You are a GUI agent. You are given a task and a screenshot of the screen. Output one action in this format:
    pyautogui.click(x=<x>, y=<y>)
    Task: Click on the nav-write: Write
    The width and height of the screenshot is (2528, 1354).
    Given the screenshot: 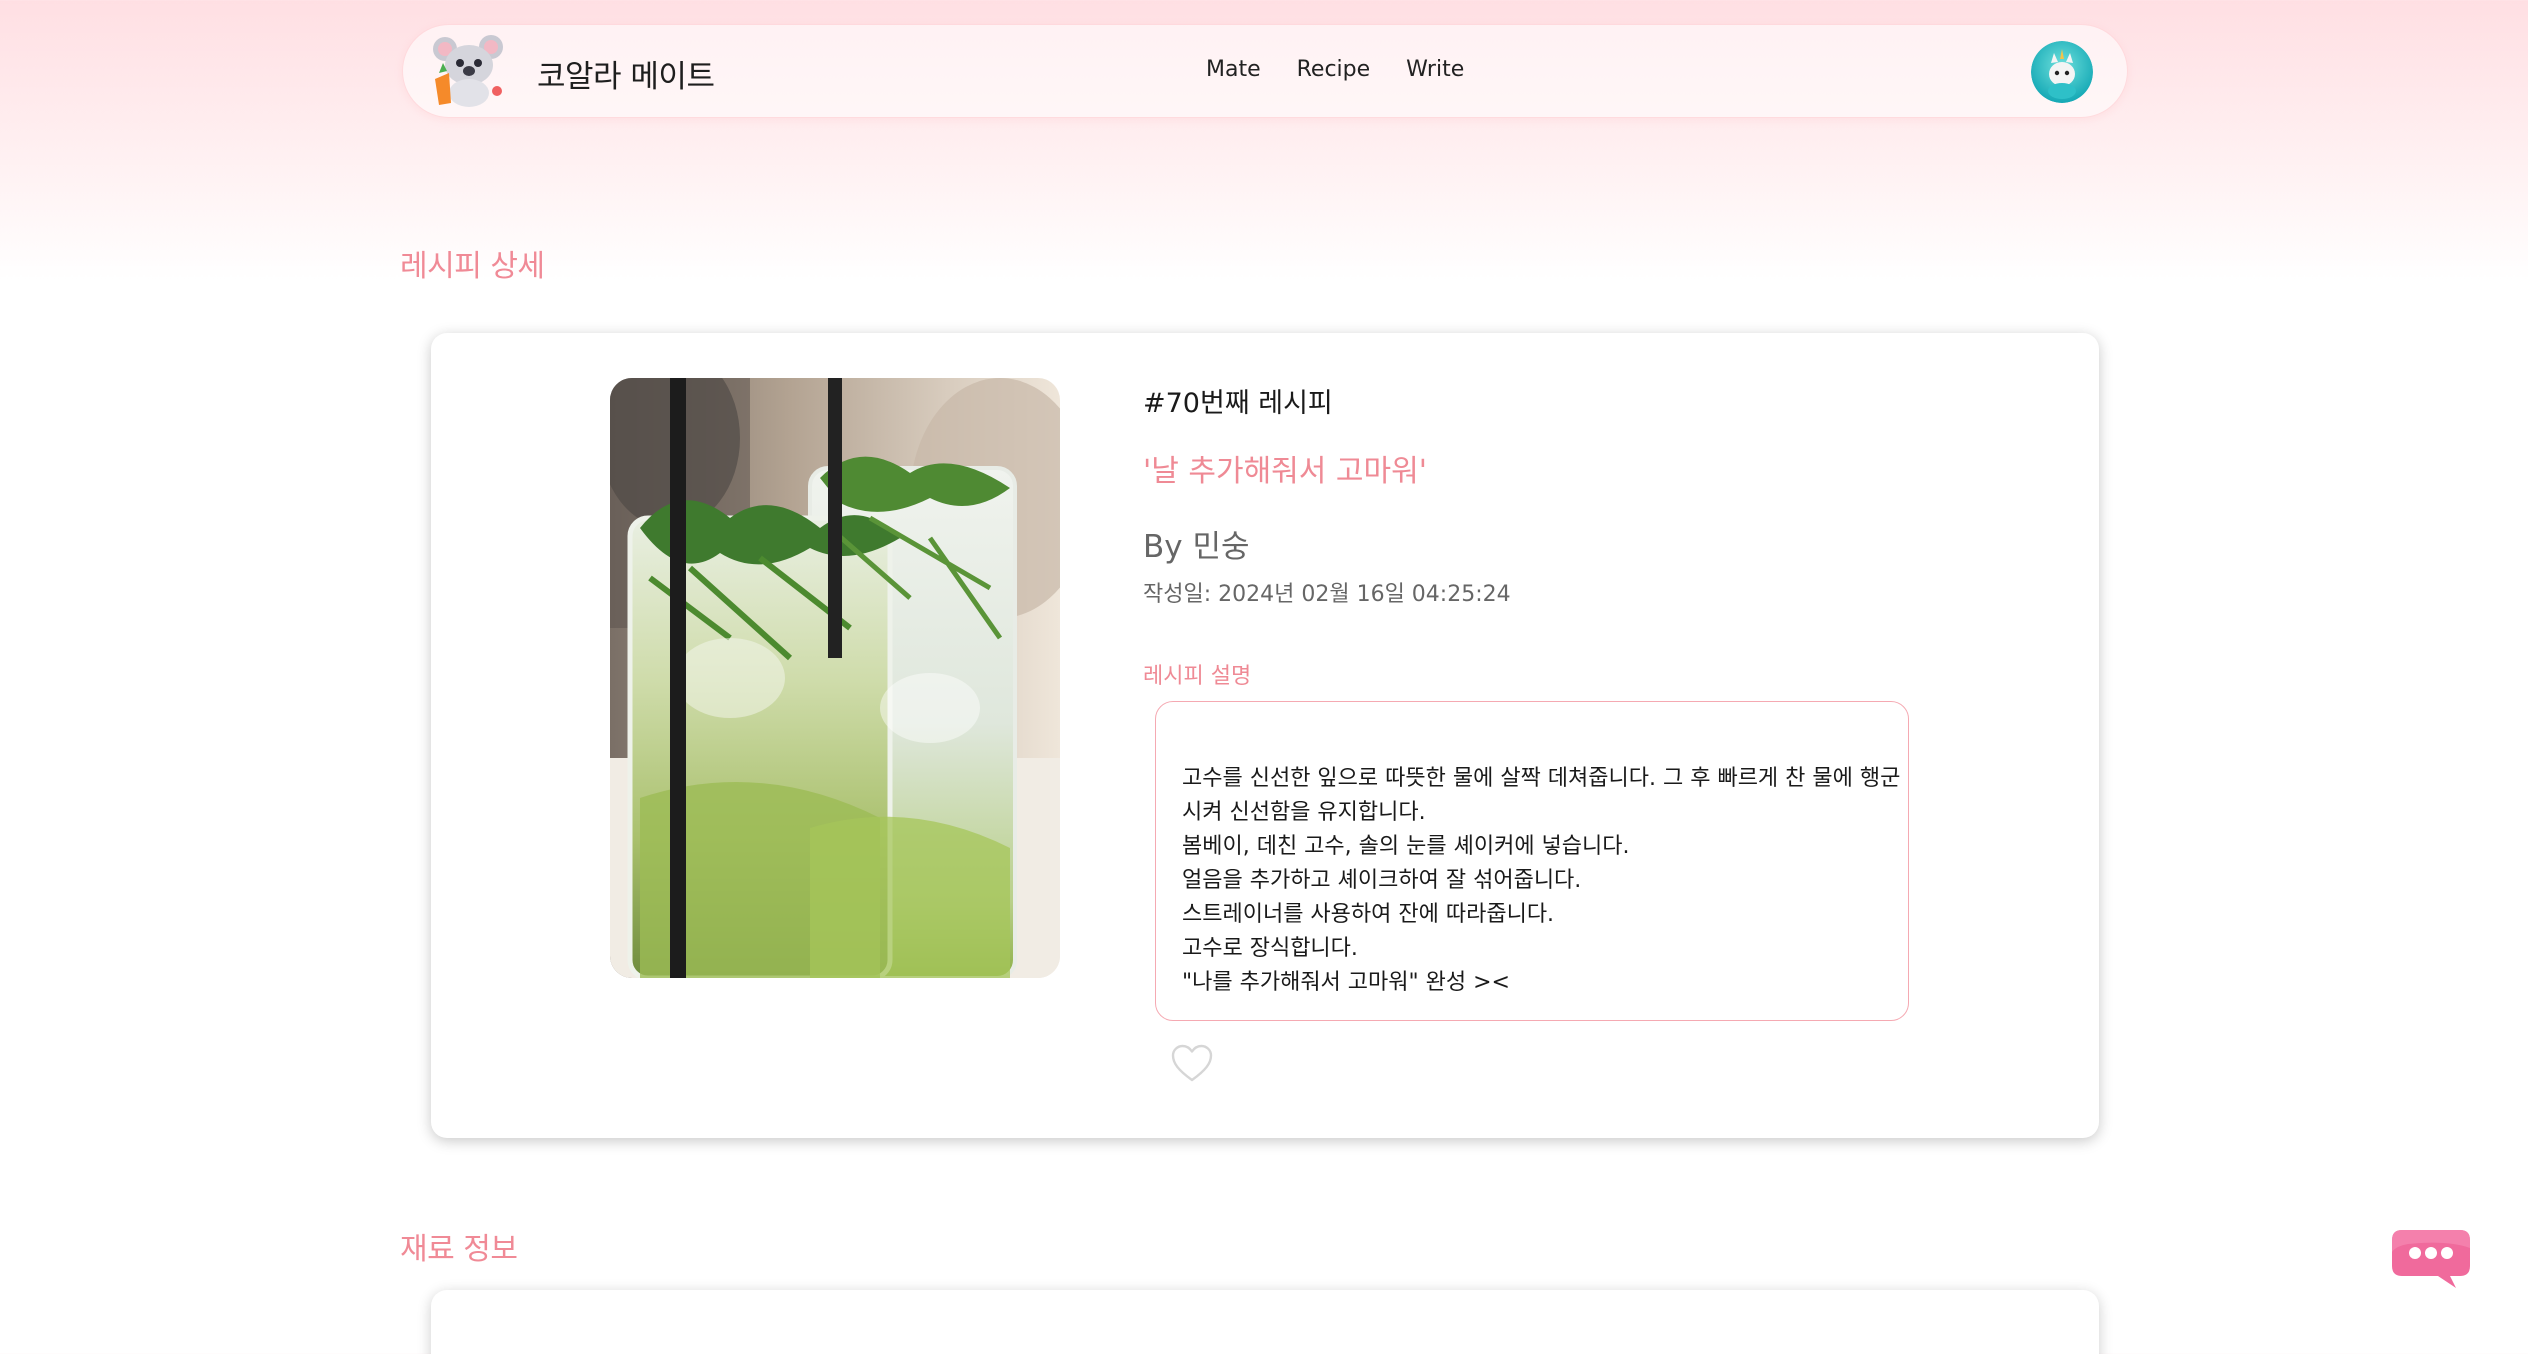 What is the action you would take?
    pyautogui.click(x=1435, y=69)
    